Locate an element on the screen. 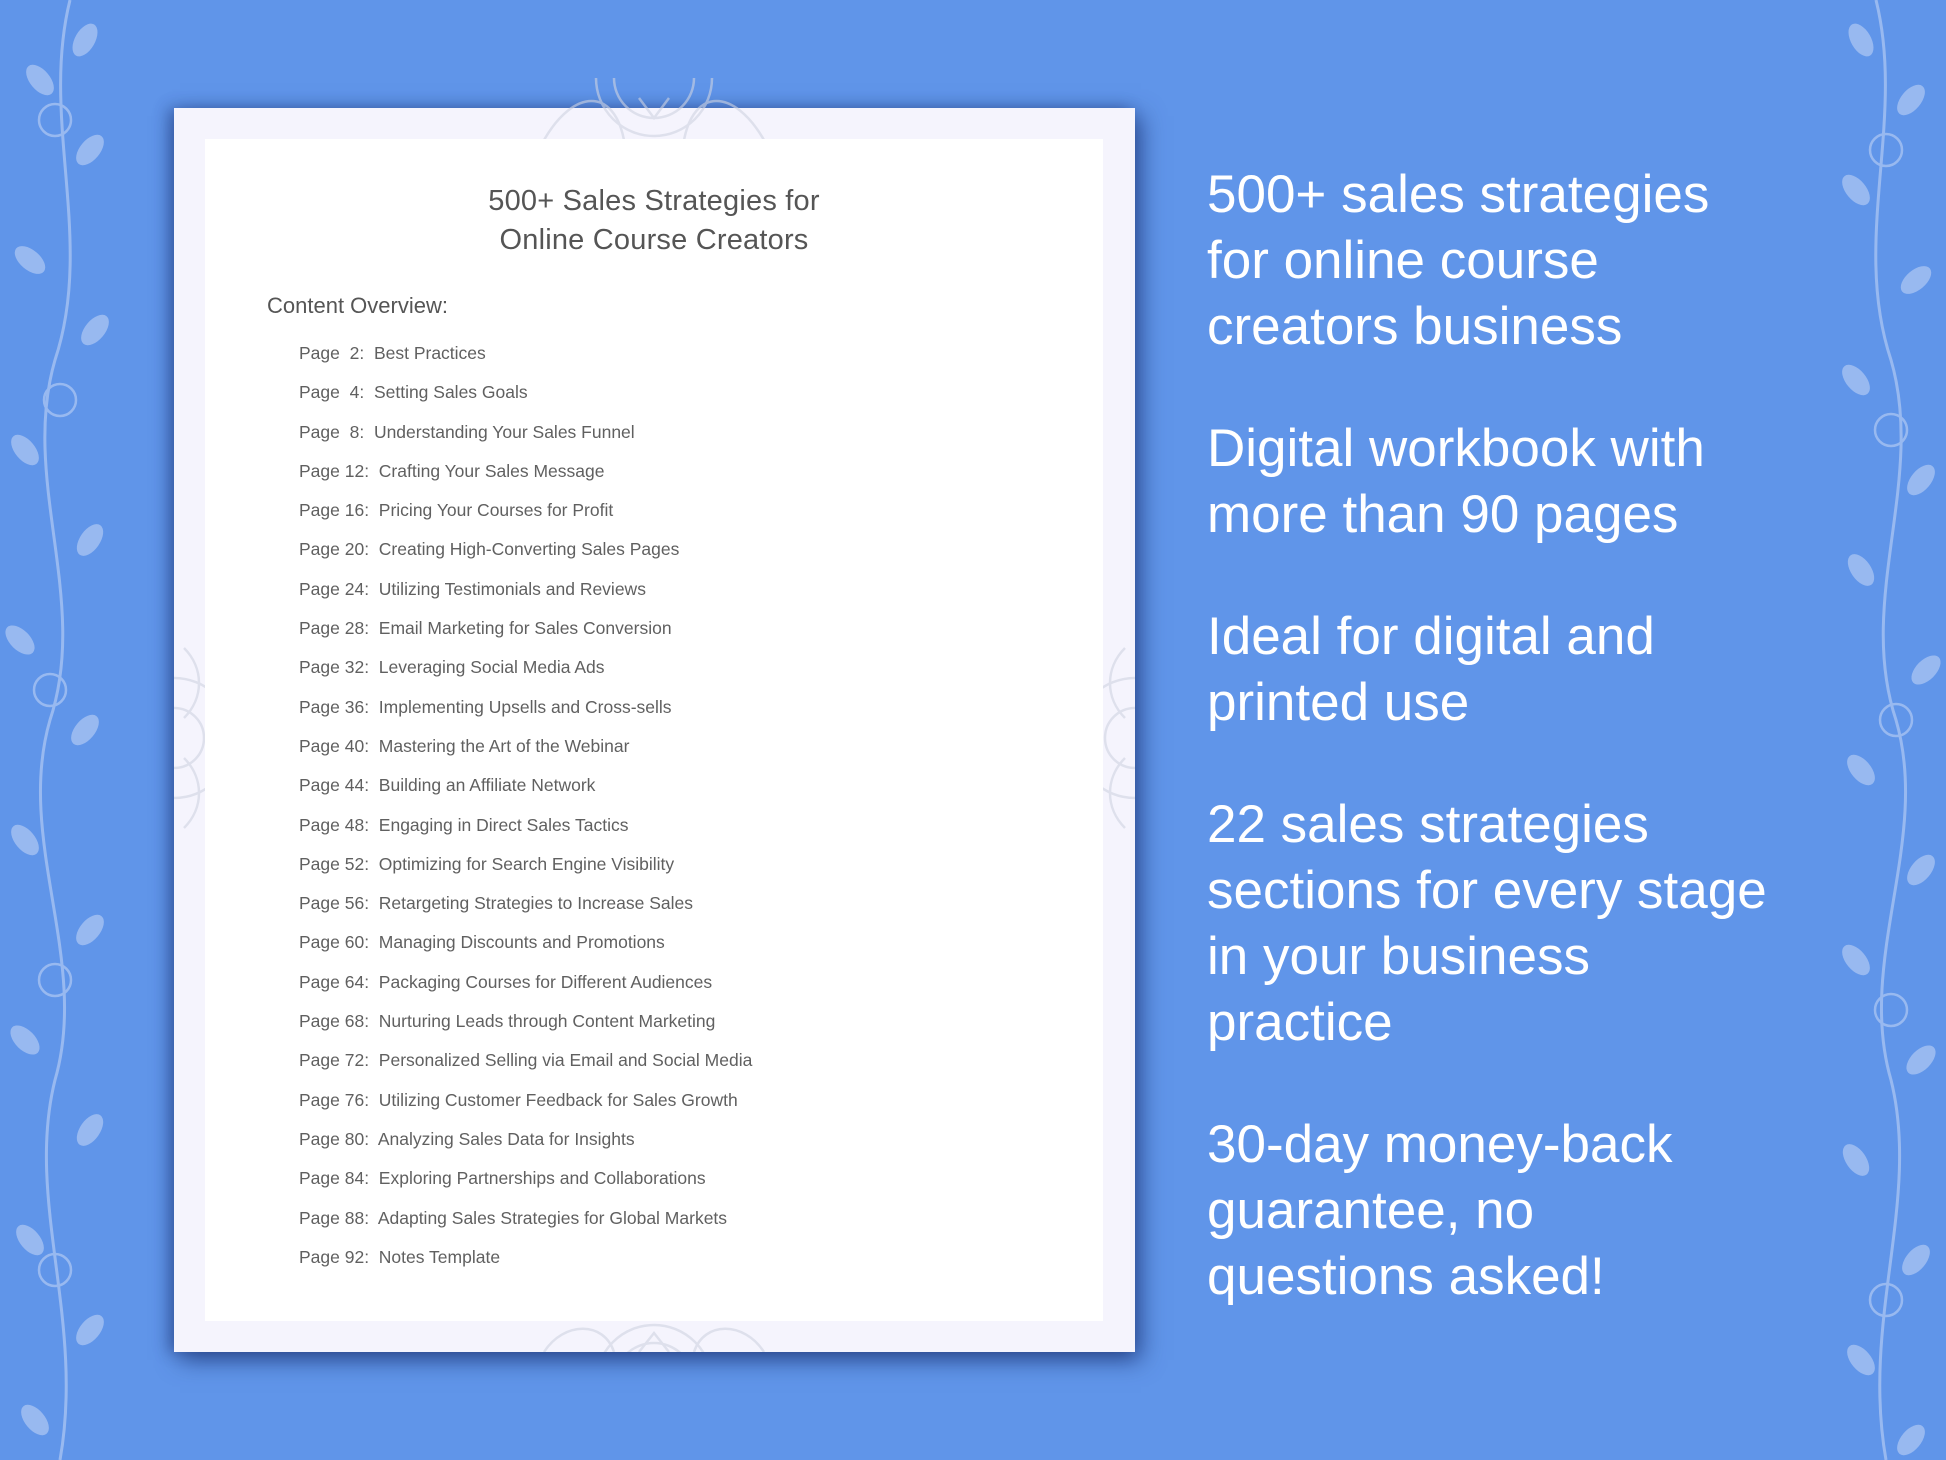 The image size is (1946, 1460). toc-page-number: Page 4: is located at coordinates (332, 392).